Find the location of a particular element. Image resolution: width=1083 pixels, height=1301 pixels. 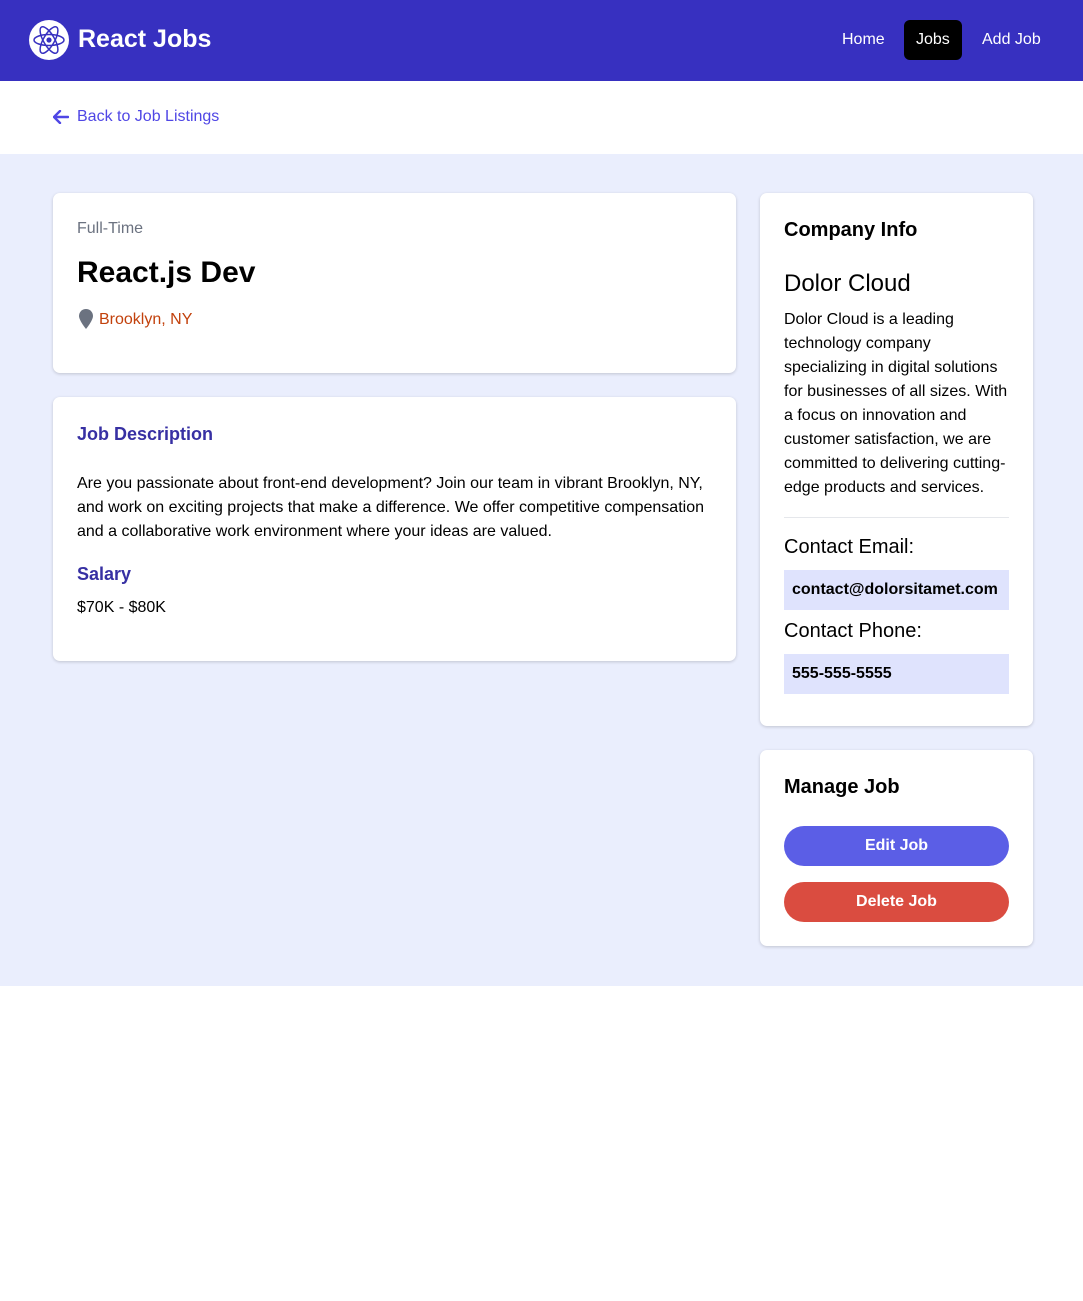

manage-job-card: Manage Job Edit Job Delete Job is located at coordinates (896, 848).